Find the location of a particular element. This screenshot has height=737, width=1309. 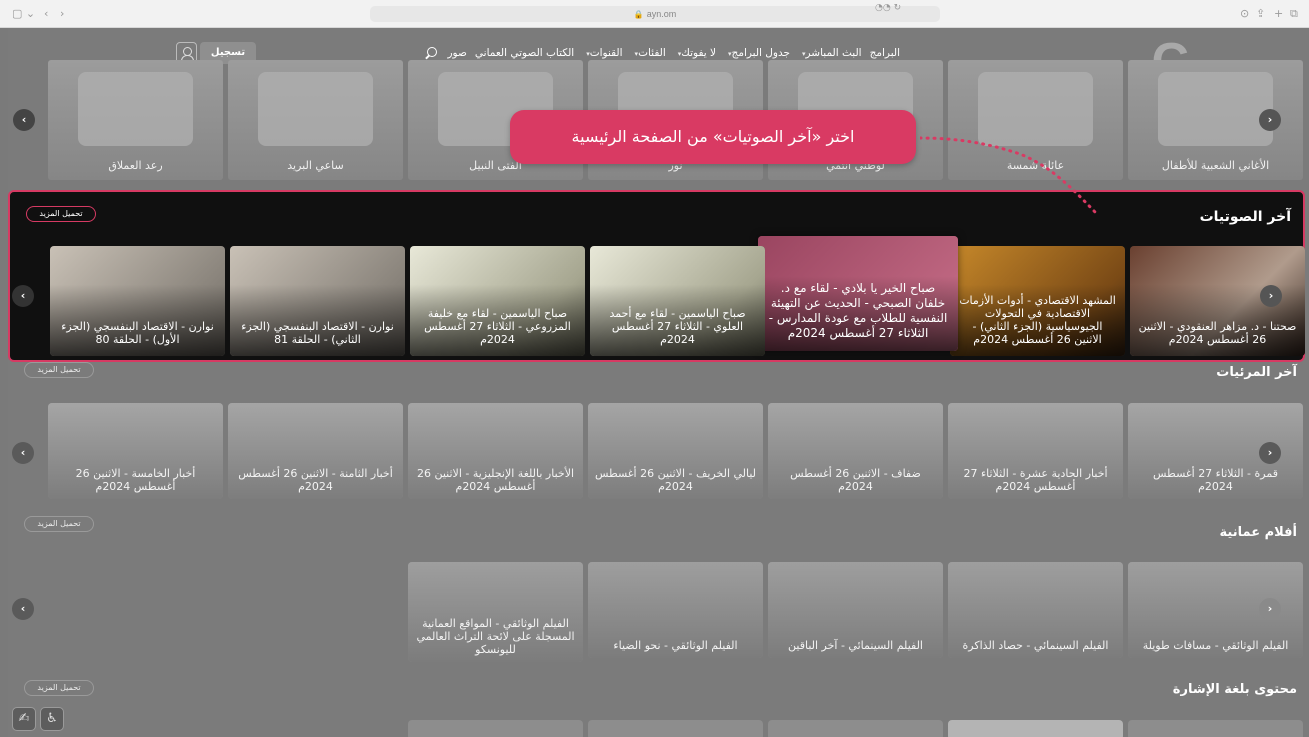

nav-item-label: الفئات is located at coordinates (652, 53).